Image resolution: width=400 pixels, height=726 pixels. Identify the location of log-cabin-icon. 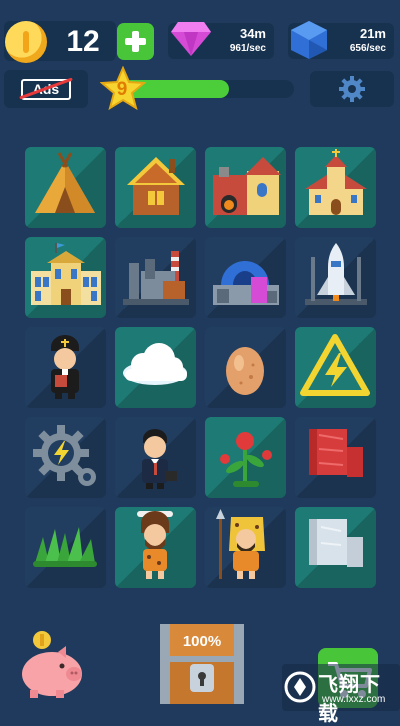
(156, 186).